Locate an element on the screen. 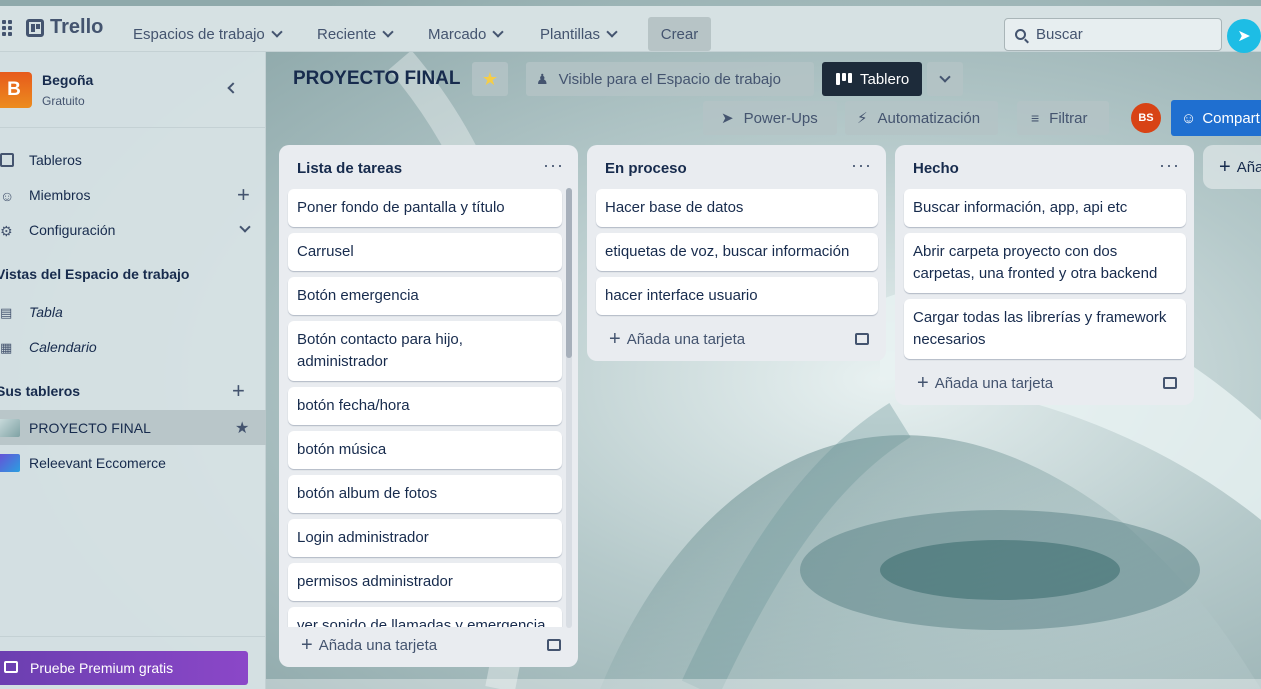  card: Poner fondo de pantalla y título is located at coordinates (425, 208).